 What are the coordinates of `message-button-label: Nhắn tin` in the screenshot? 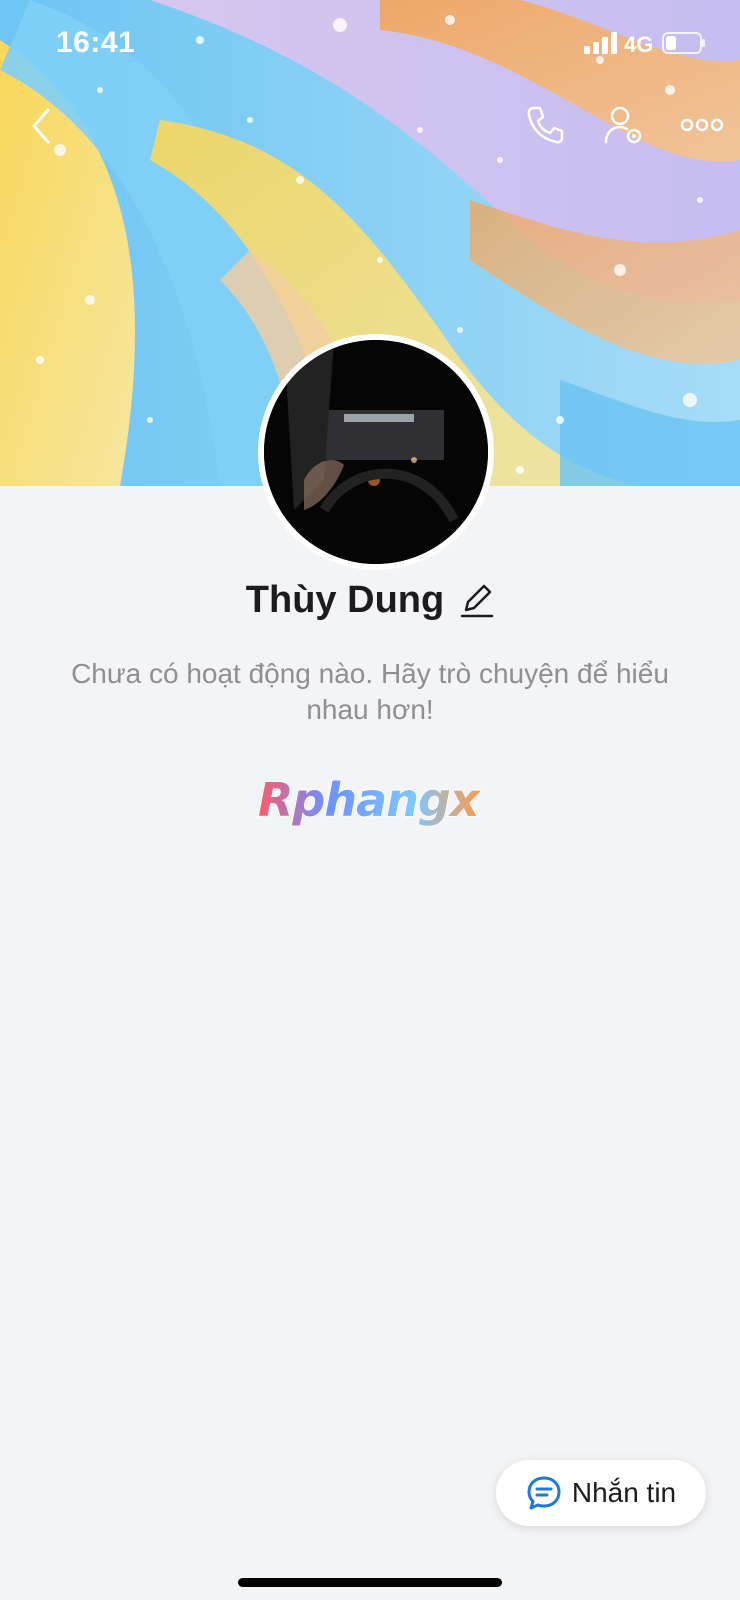 It's located at (624, 1492).